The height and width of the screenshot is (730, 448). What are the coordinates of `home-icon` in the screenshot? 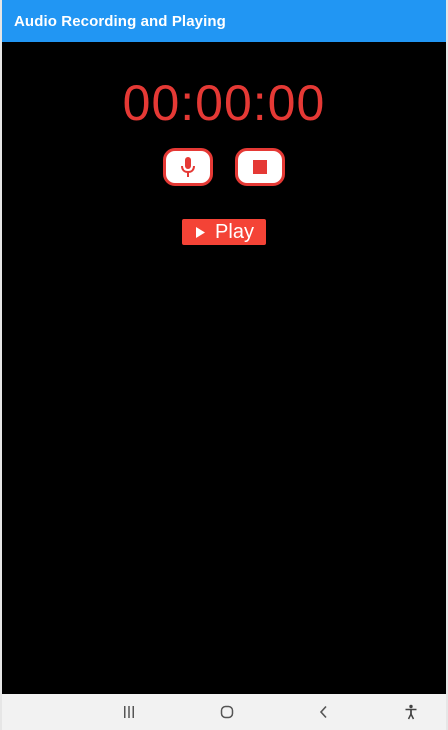 It's located at (227, 712).